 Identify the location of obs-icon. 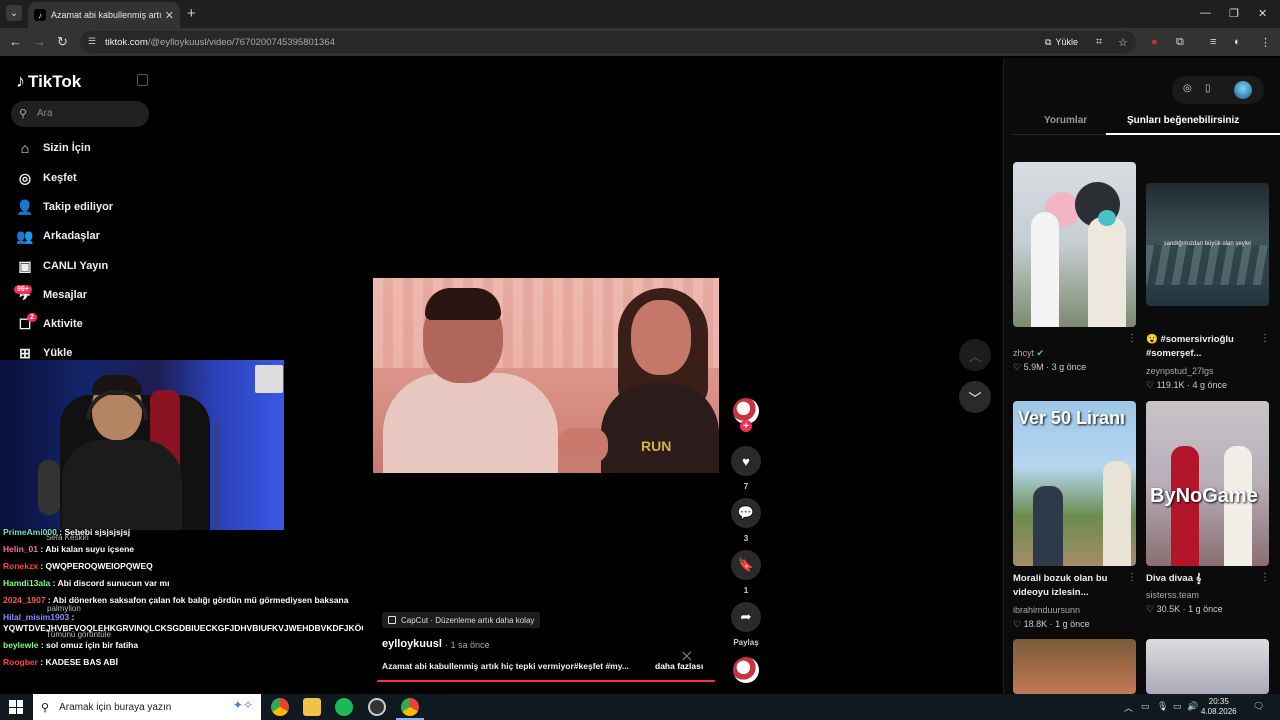
(377, 707).